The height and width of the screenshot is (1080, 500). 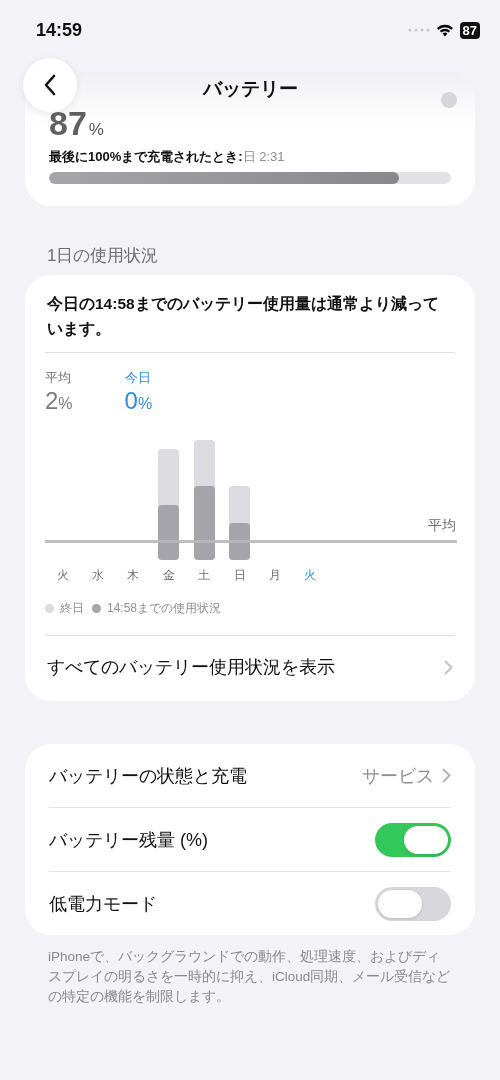 I want to click on stat-label: 平均, so click(x=58, y=378).